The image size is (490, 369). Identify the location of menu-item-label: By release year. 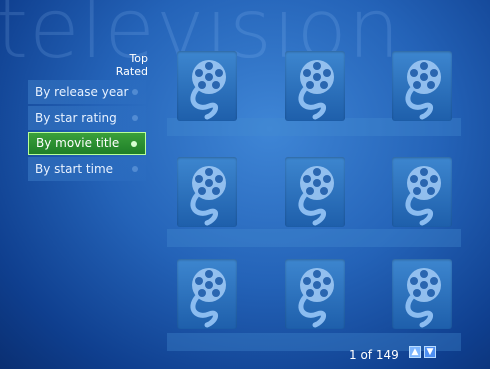
(82, 92).